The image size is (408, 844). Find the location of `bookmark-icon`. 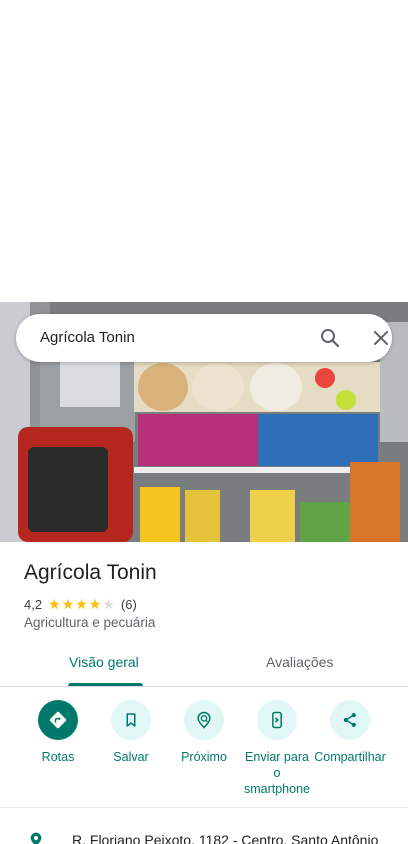

bookmark-icon is located at coordinates (131, 720).